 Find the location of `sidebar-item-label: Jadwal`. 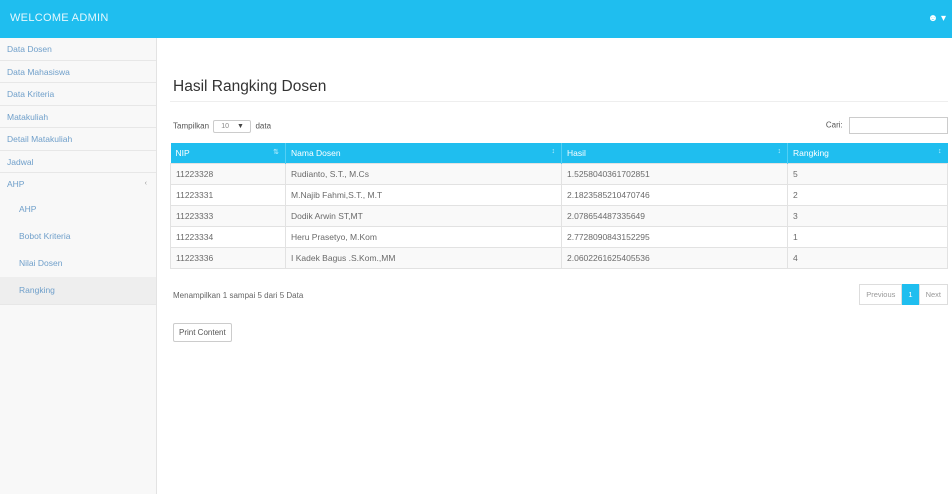

sidebar-item-label: Jadwal is located at coordinates (20, 161).